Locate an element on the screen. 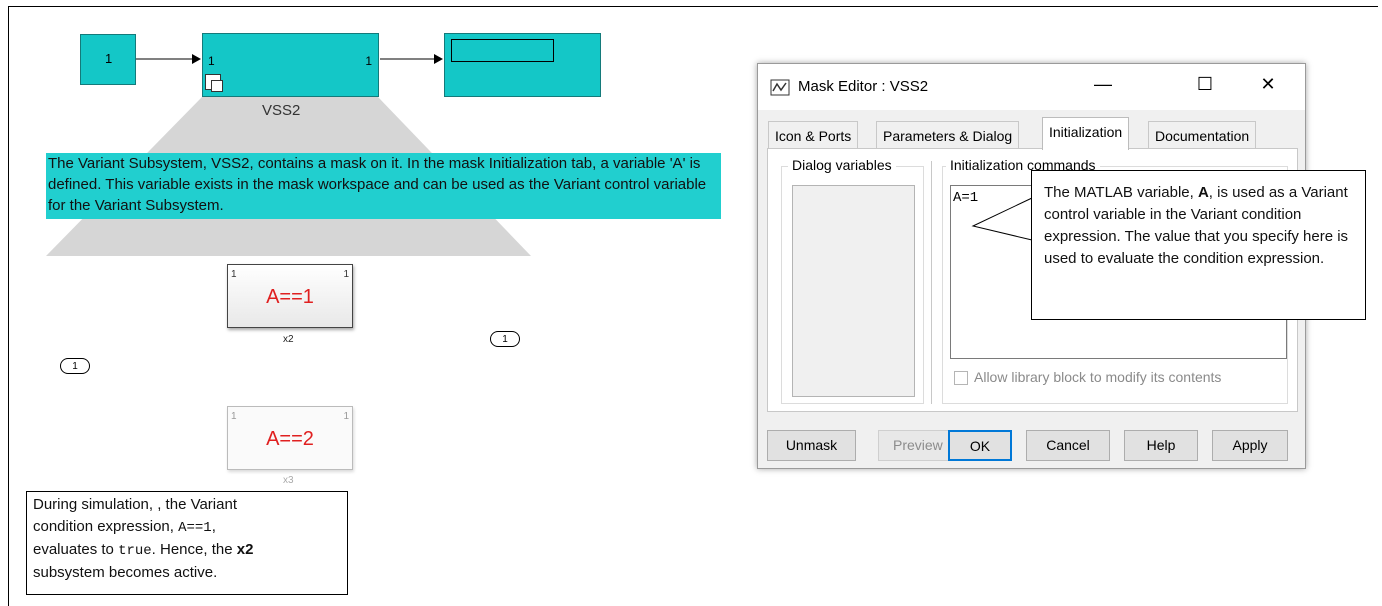 The height and width of the screenshot is (606, 1382). apply-button: Apply is located at coordinates (1250, 445).